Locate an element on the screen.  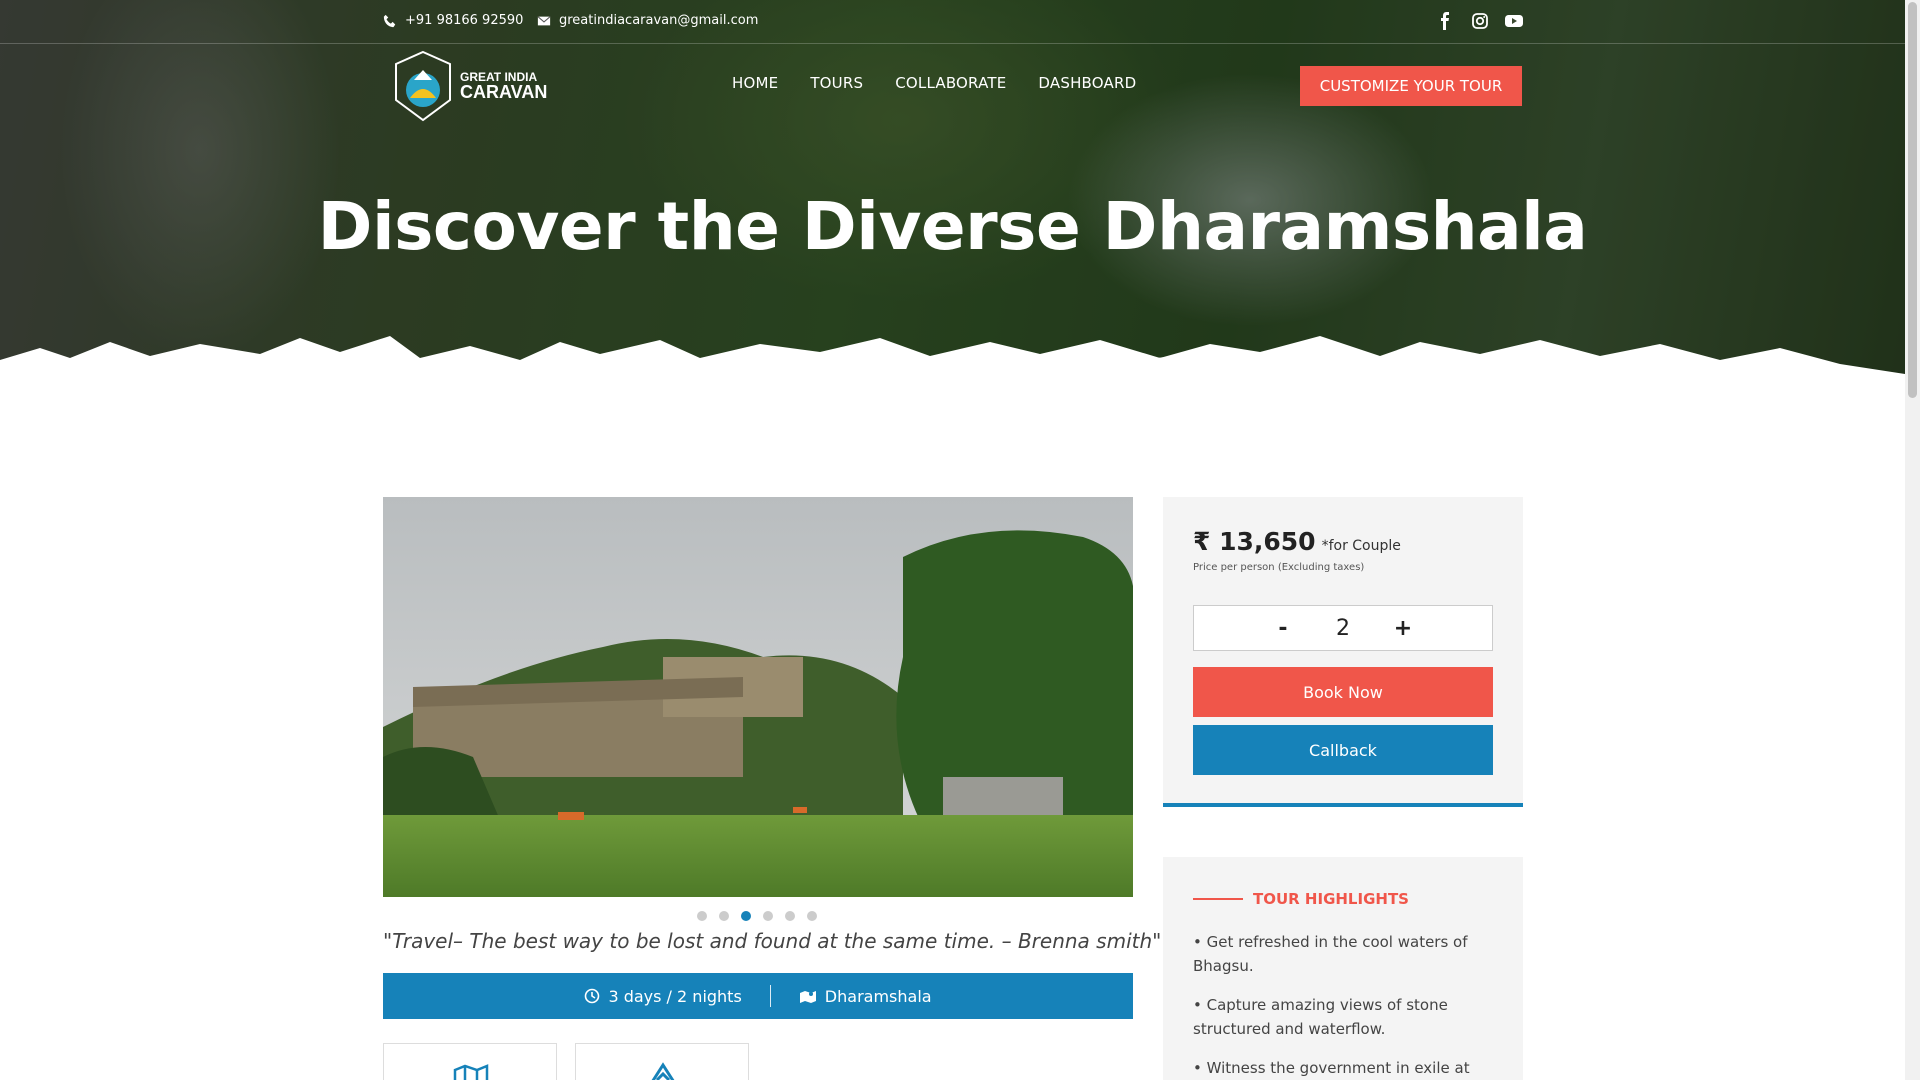
nav-dashboard: DASHBOARD is located at coordinates (1087, 83).